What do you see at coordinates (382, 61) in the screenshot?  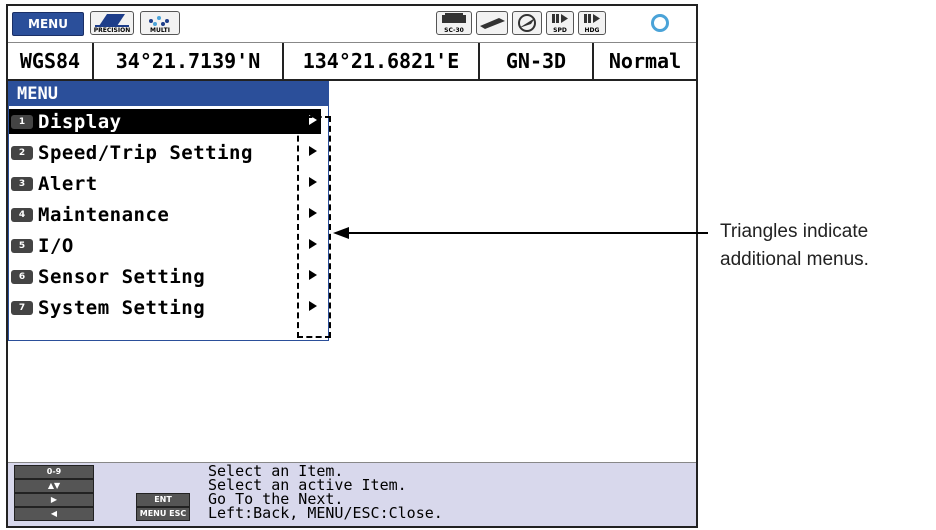 I see `longitude-cell: 134°21.6821'E` at bounding box center [382, 61].